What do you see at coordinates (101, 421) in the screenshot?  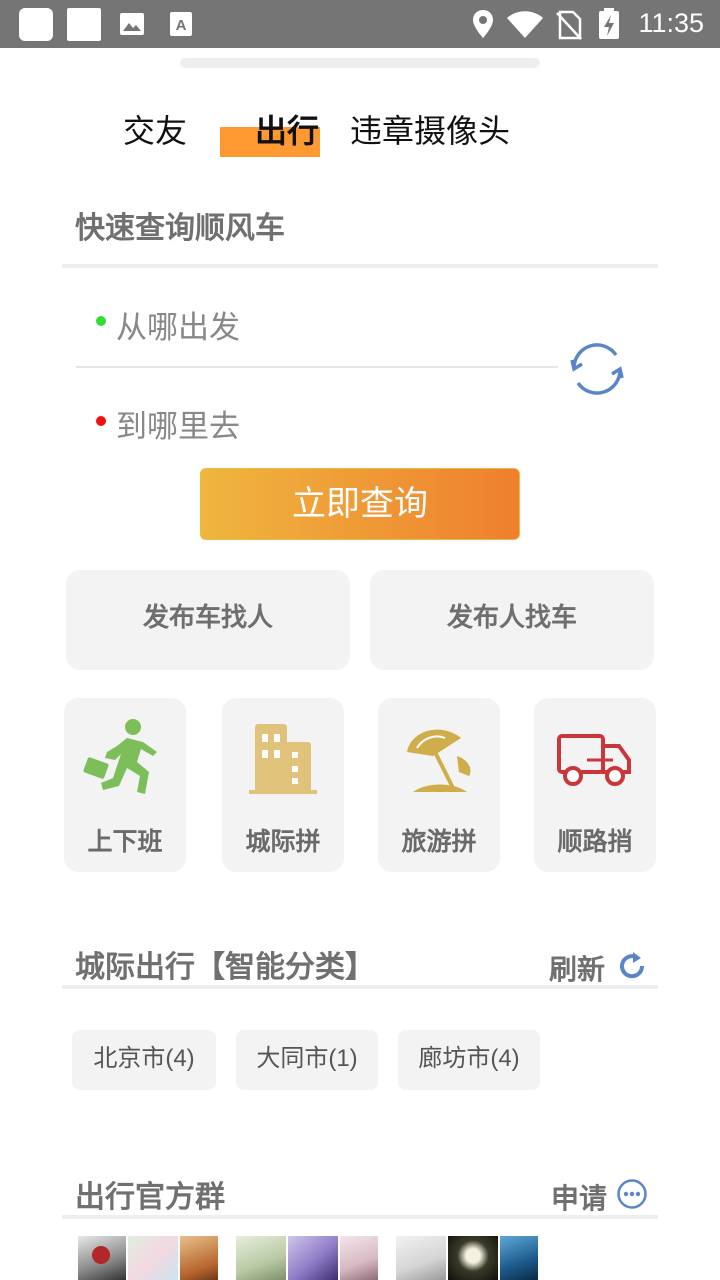 I see `destination-dot` at bounding box center [101, 421].